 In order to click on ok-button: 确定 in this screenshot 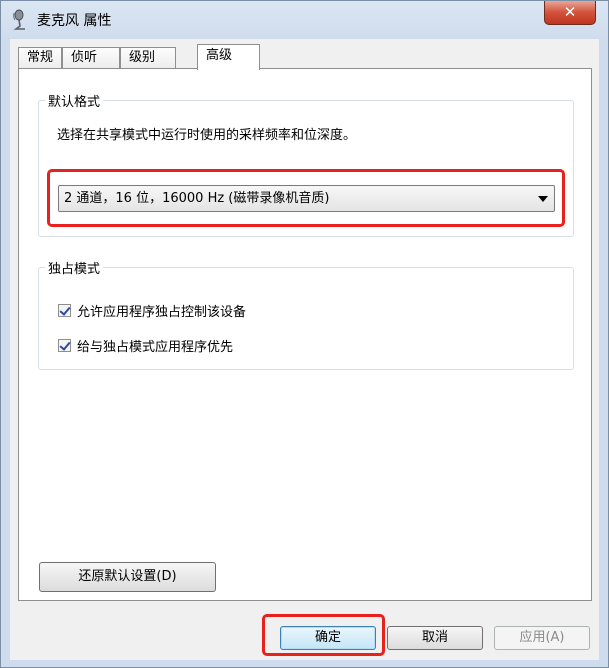, I will do `click(328, 638)`.